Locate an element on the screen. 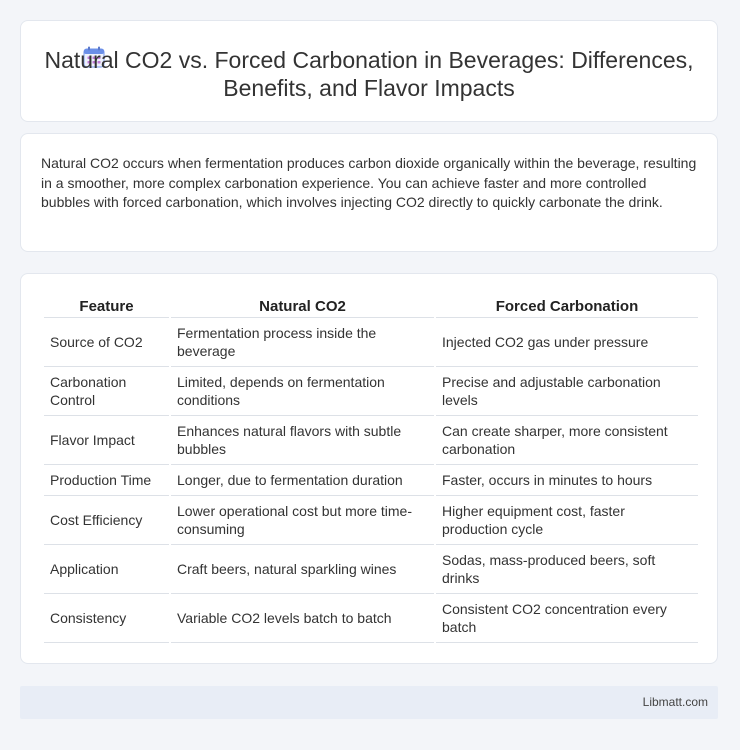 The image size is (740, 750). row-feature: Carbonation Control is located at coordinates (106, 391).